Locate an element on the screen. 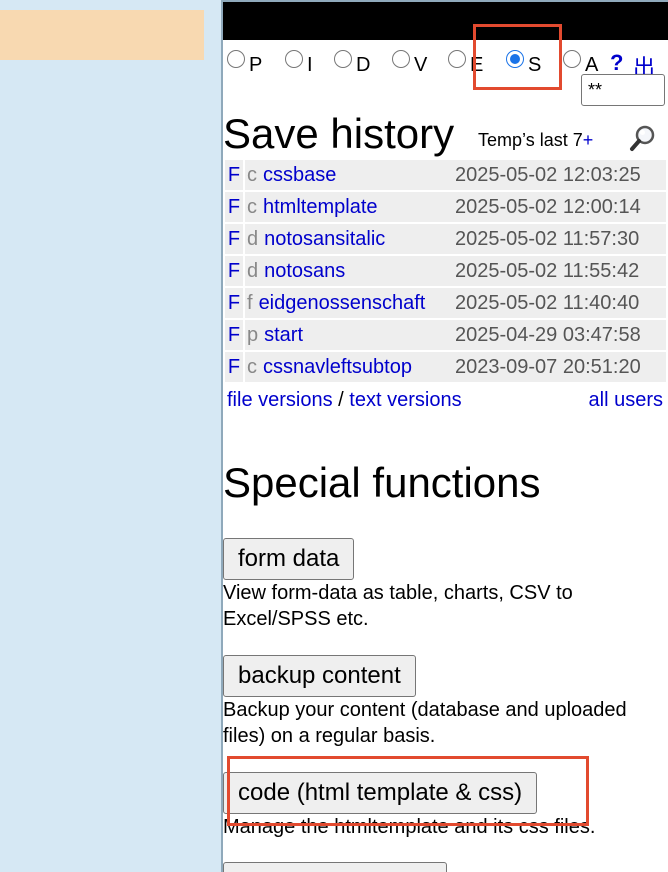 The width and height of the screenshot is (668, 872). text-versions-link: text versions is located at coordinates (405, 400).